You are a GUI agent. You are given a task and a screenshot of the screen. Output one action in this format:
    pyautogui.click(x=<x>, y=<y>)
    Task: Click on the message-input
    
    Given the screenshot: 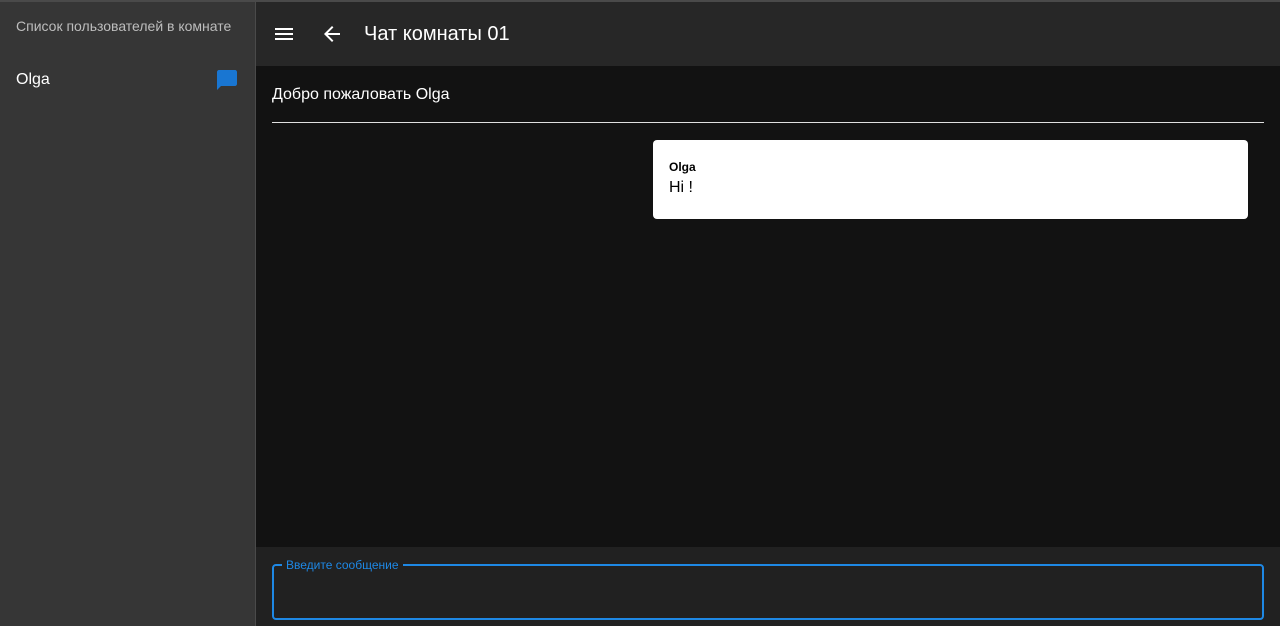 What is the action you would take?
    pyautogui.click(x=766, y=592)
    